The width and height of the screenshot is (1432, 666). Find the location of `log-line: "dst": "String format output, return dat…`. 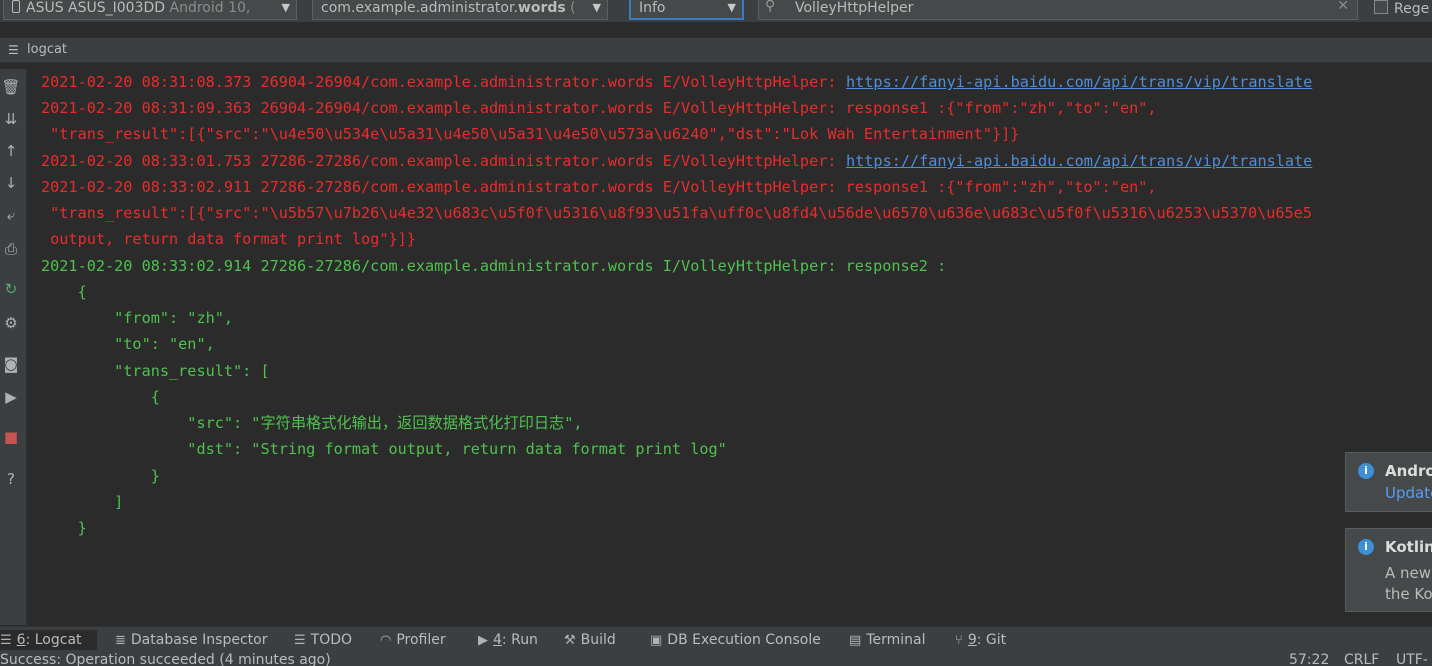

log-line: "dst": "String format output, return dat… is located at coordinates (384, 449).